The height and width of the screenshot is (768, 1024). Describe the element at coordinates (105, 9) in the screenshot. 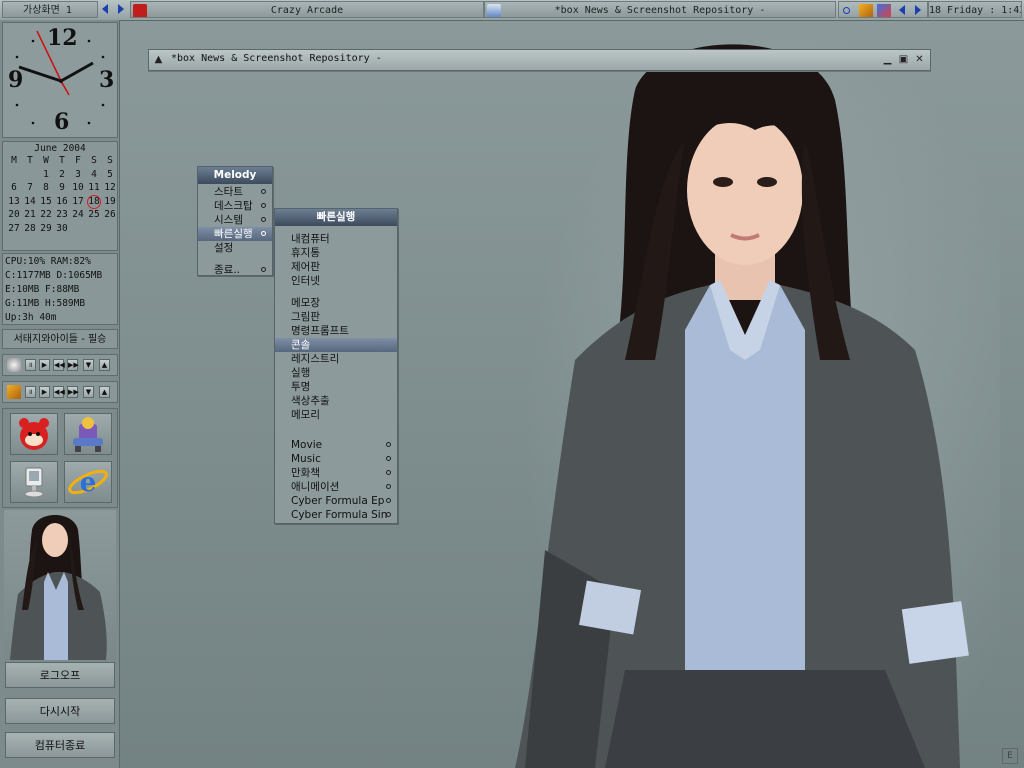

I see `prev-desktop-arrow-icon` at that location.